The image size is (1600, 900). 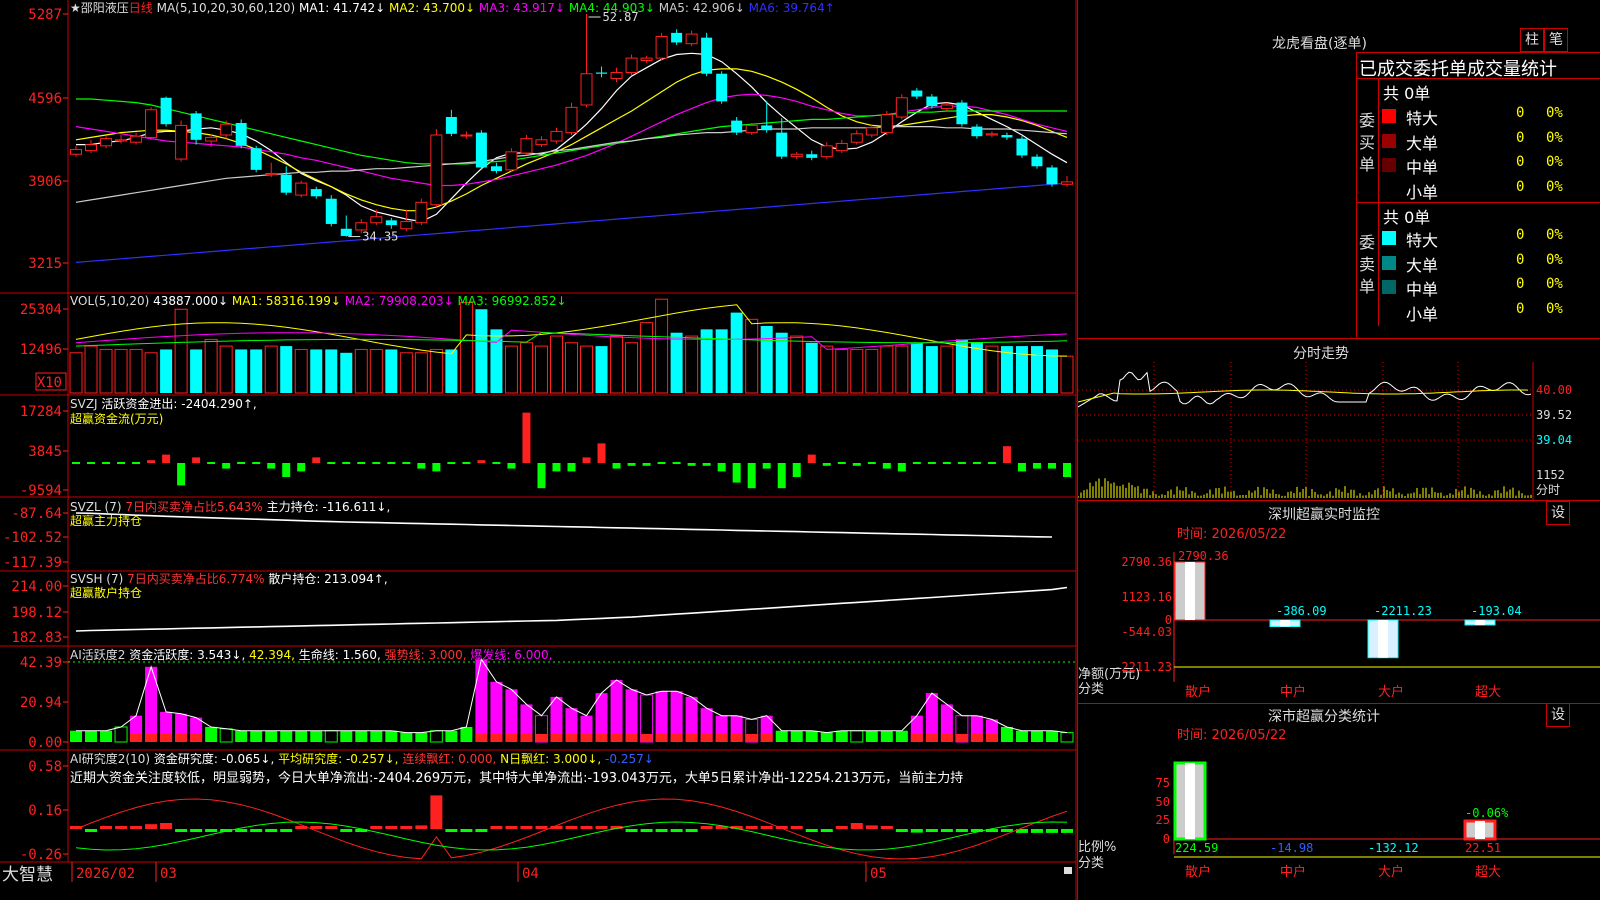 What do you see at coordinates (1422, 167) in the screenshot?
I see `row-label: 中单` at bounding box center [1422, 167].